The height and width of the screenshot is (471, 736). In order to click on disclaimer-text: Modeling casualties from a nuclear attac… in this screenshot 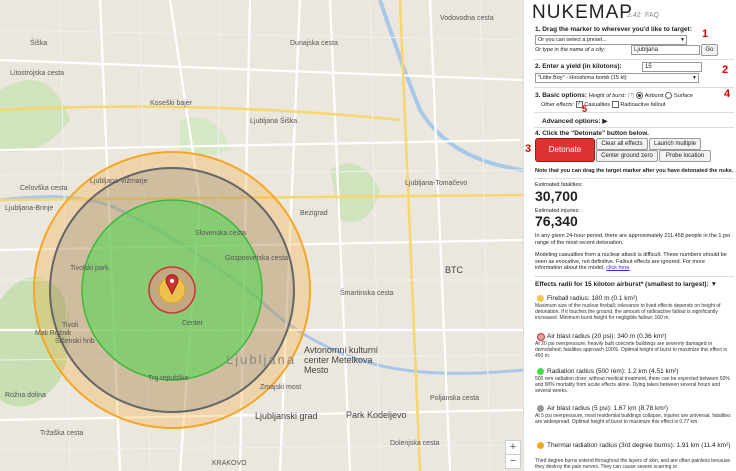, I will do `click(633, 262)`.